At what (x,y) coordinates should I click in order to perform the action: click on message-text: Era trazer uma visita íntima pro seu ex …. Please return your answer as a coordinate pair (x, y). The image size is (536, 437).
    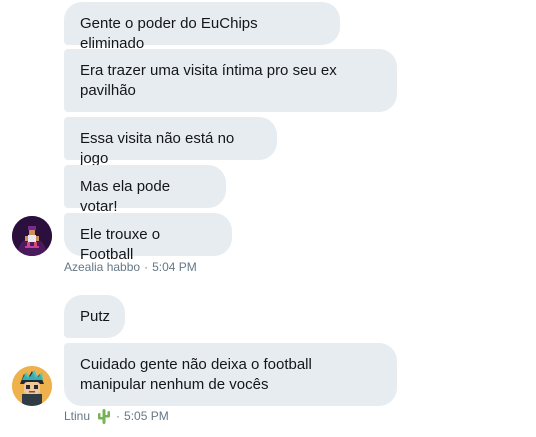
    Looking at the image, I should click on (208, 80).